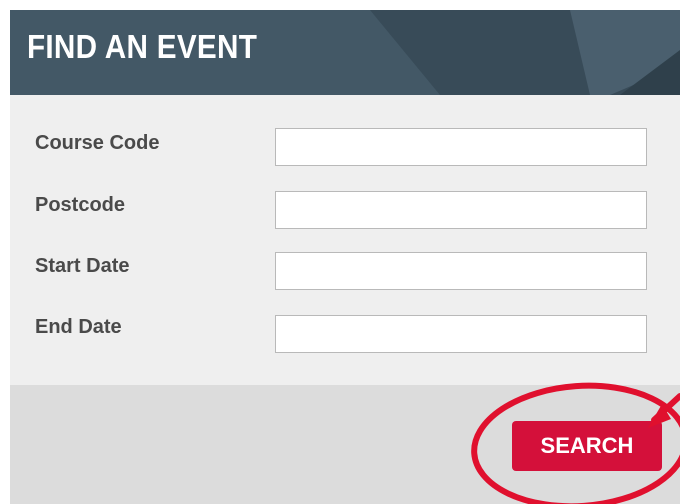  I want to click on end-date-label: End Date, so click(78, 327).